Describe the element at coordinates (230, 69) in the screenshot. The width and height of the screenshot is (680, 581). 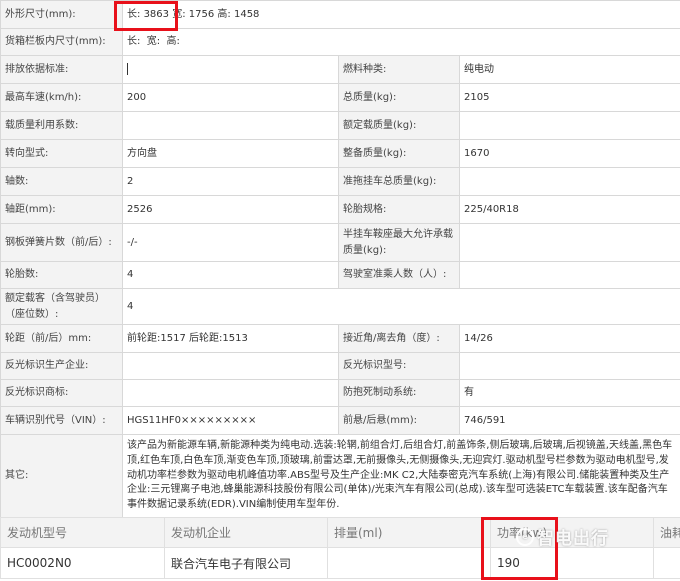
I see `emission-value` at that location.